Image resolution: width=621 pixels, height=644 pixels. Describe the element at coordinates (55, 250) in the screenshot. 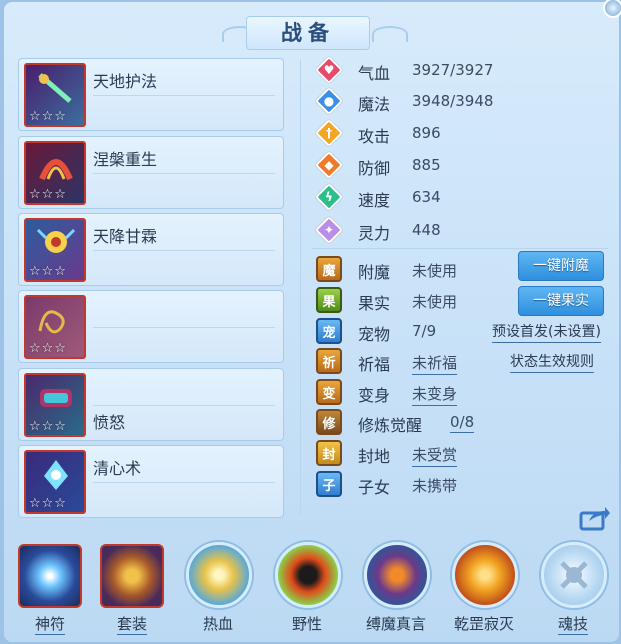

I see `skill-icon-rain: ☆☆☆` at that location.